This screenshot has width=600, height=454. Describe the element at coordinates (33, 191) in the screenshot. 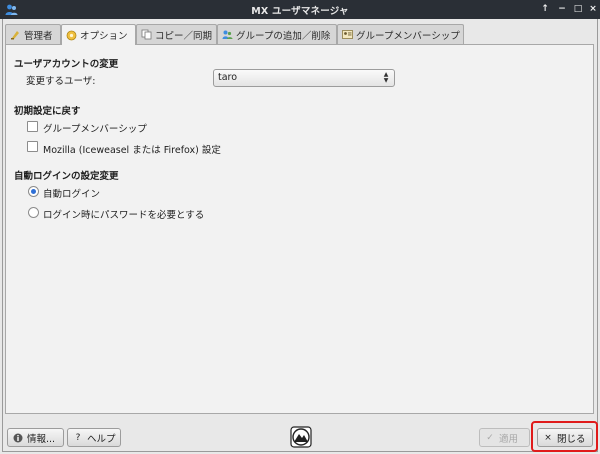

I see `autologin-enable-radio` at that location.